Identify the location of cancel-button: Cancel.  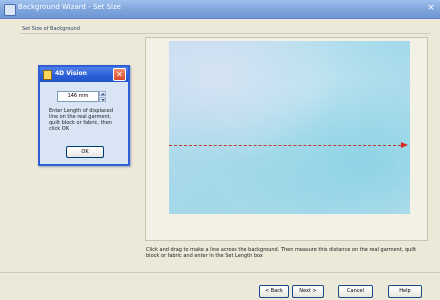
(355, 291).